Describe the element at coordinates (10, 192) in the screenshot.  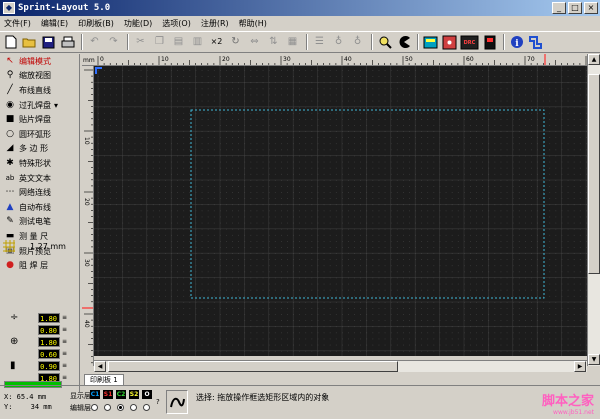
I see `net-connect-icon: ⋯` at that location.